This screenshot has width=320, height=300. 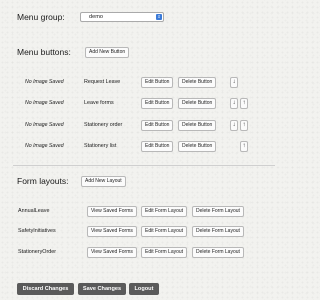 What do you see at coordinates (107, 52) in the screenshot?
I see `add-new-button: Add New Button` at bounding box center [107, 52].